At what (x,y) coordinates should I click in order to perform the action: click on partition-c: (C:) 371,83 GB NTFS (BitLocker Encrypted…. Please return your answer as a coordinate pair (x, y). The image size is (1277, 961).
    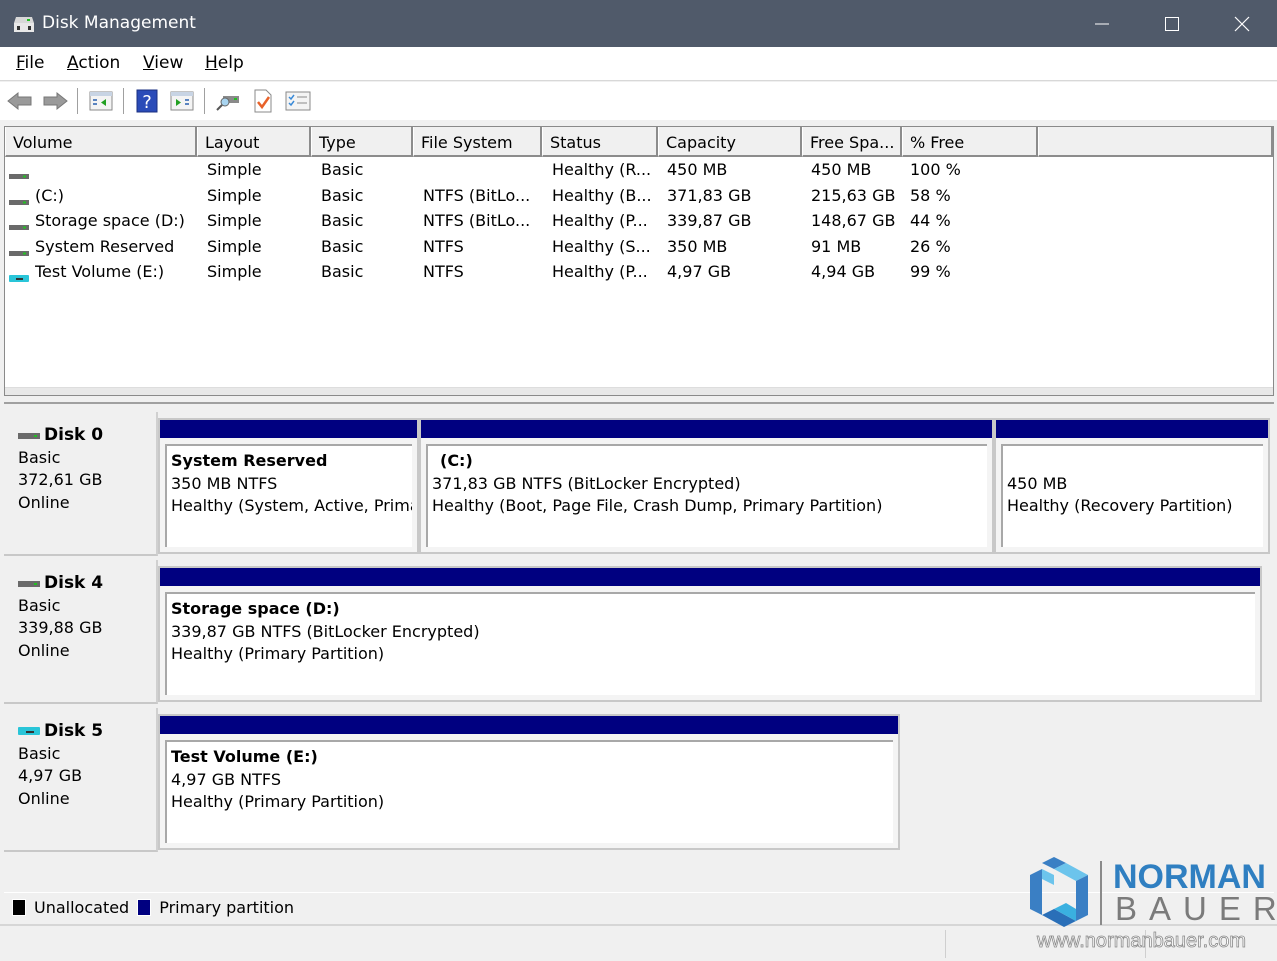
    Looking at the image, I should click on (706, 486).